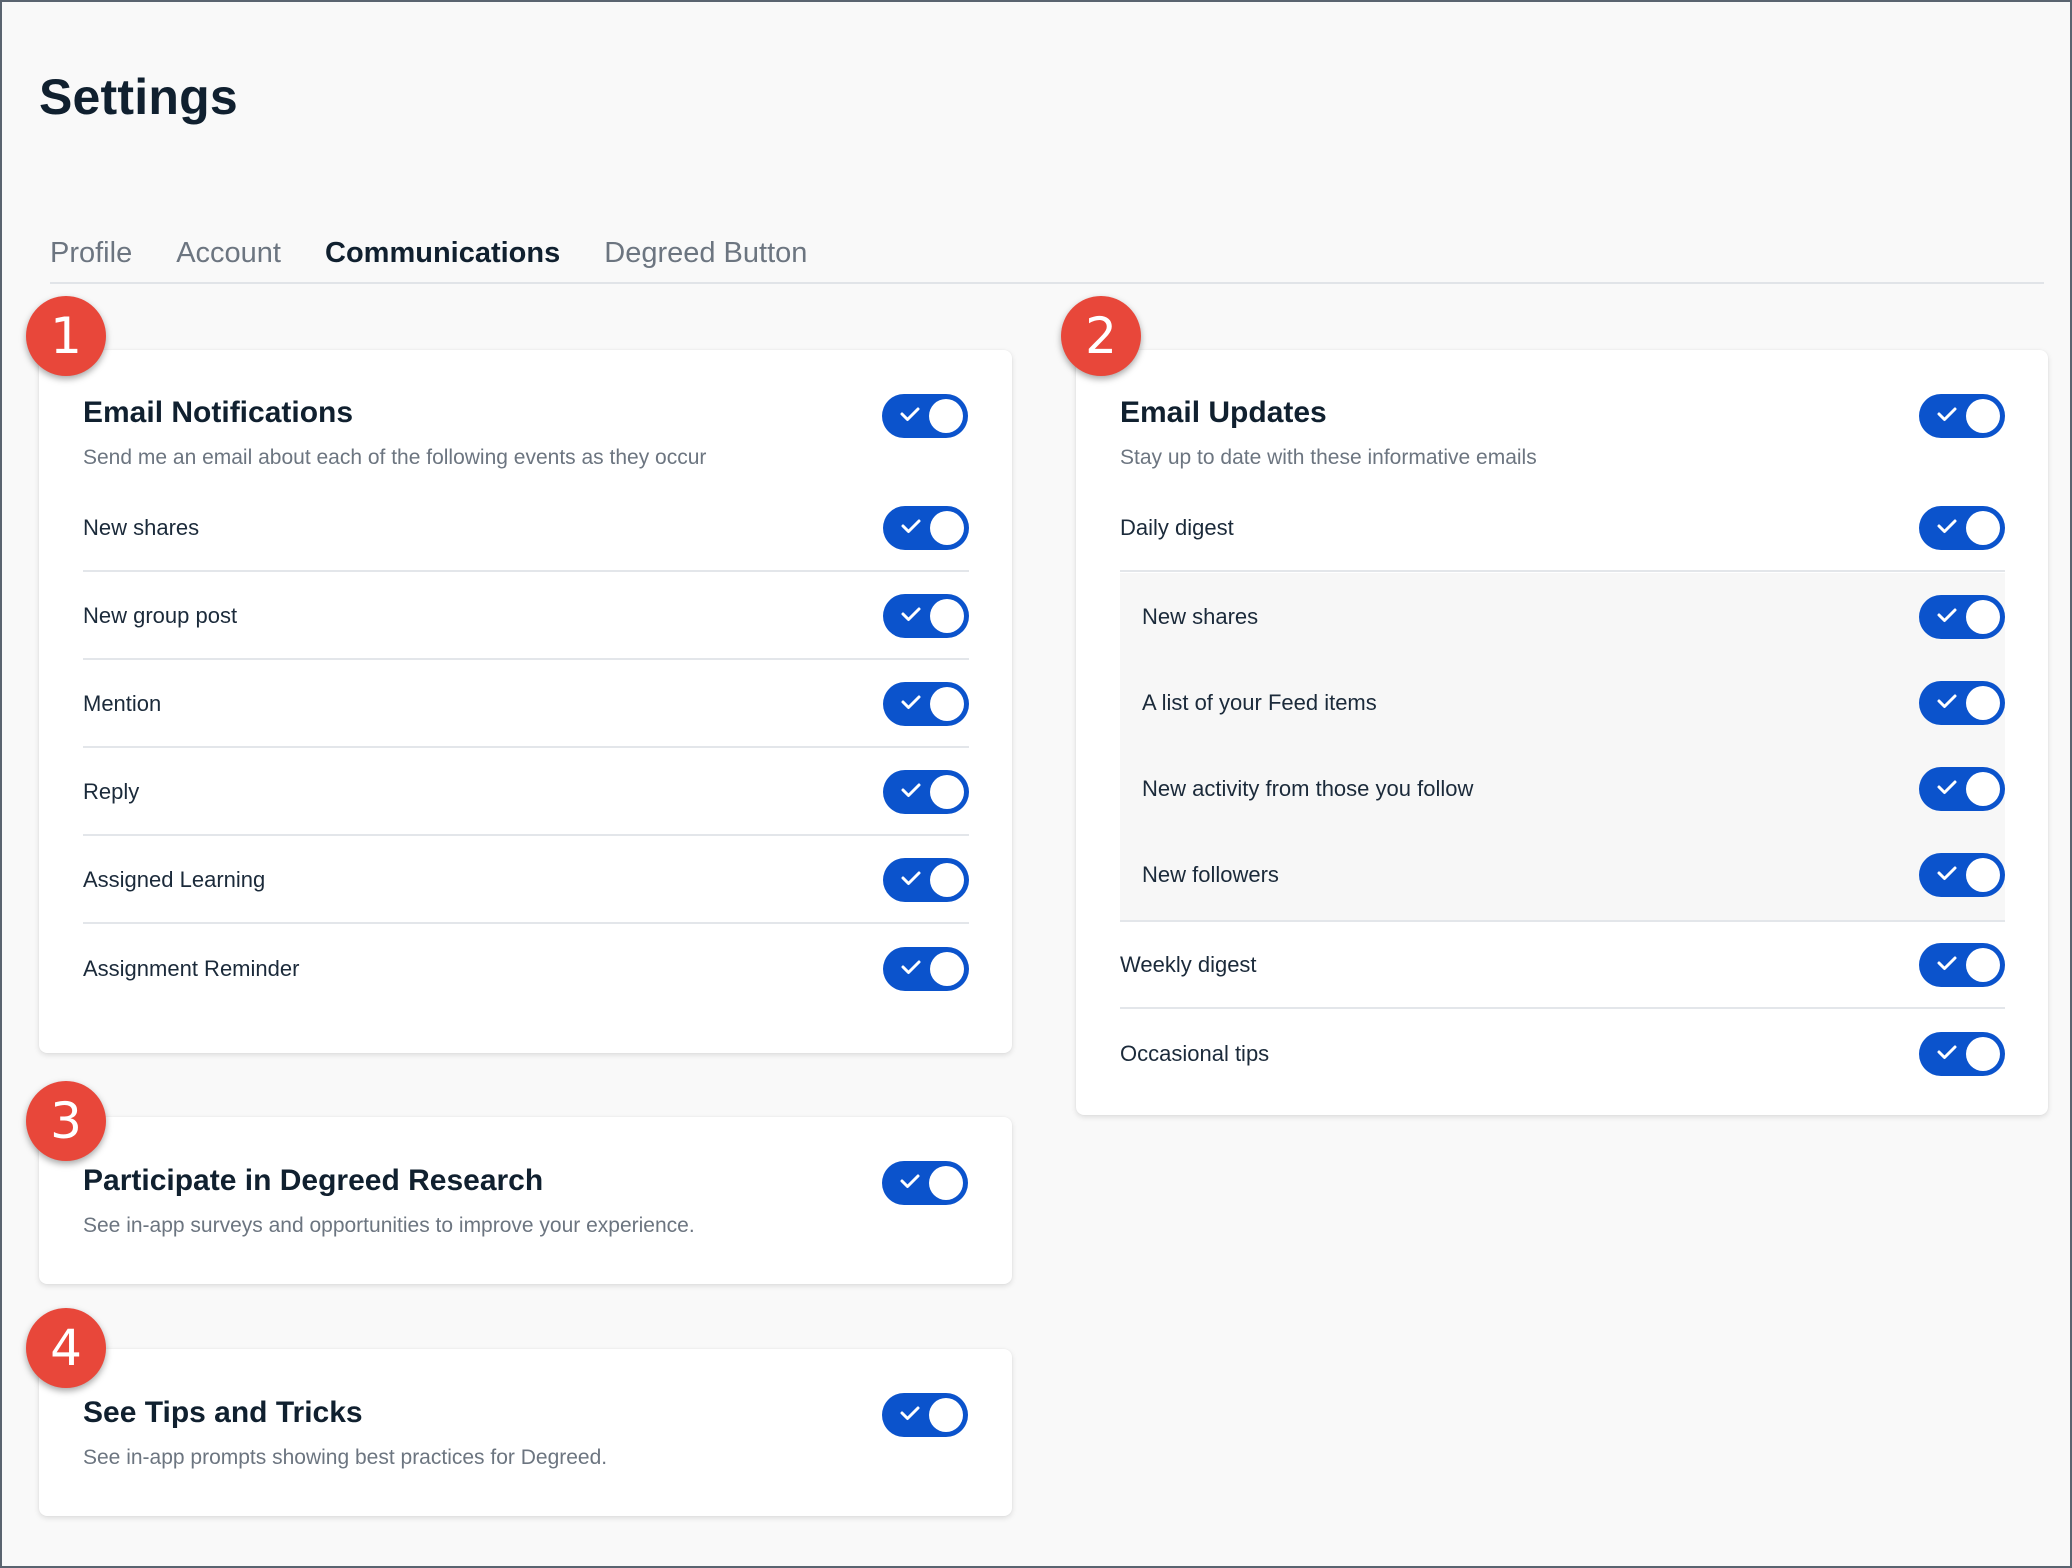  Describe the element at coordinates (705, 256) in the screenshot. I see `tab-degreed-button: Degreed Button` at that location.